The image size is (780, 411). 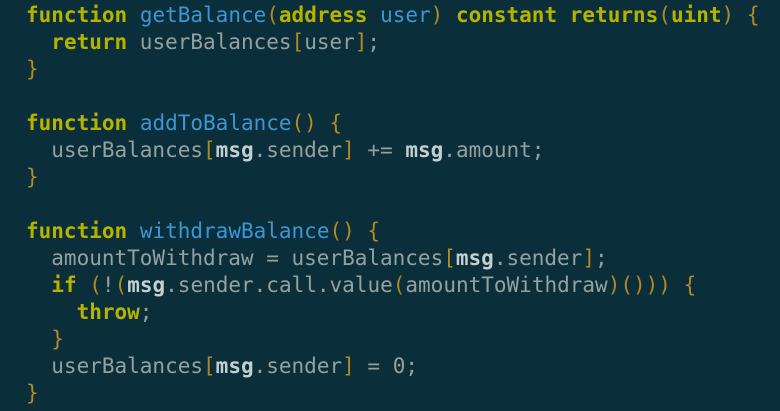 I want to click on code-token: throw, so click(x=108, y=312).